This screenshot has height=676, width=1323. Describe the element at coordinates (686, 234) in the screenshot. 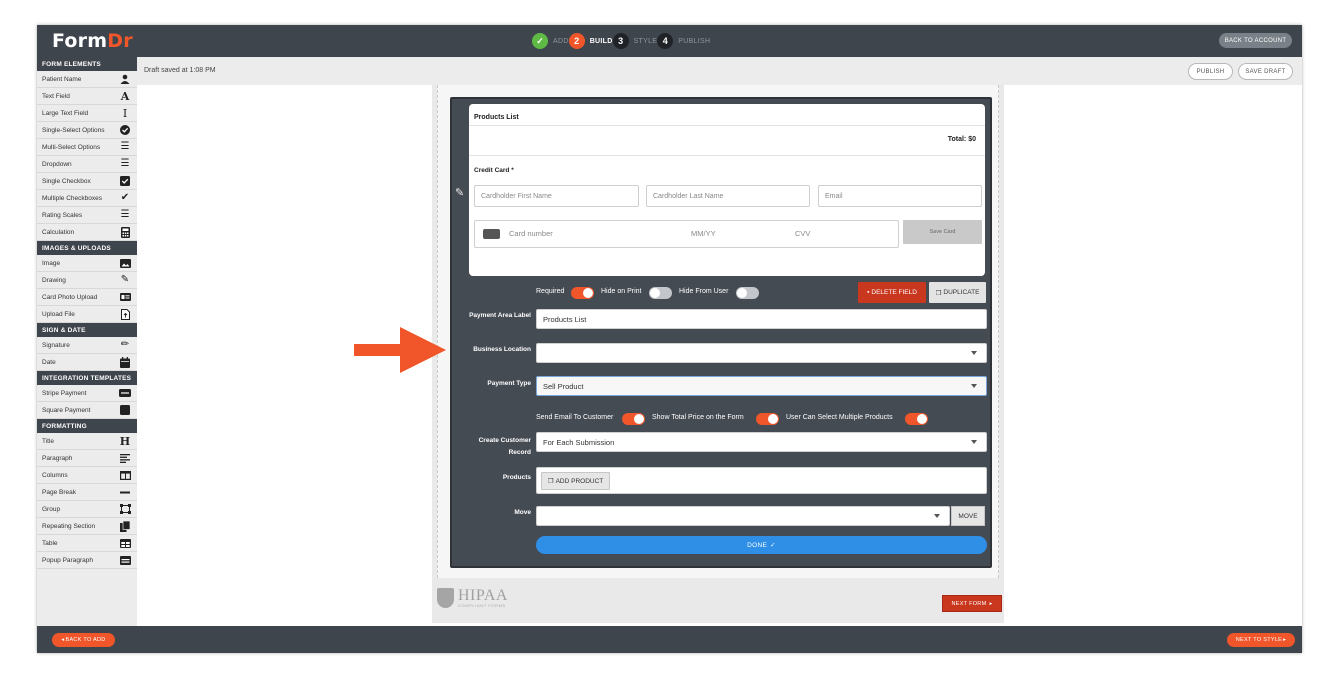

I see `card-details-input: Card number MM/YY CVV` at that location.